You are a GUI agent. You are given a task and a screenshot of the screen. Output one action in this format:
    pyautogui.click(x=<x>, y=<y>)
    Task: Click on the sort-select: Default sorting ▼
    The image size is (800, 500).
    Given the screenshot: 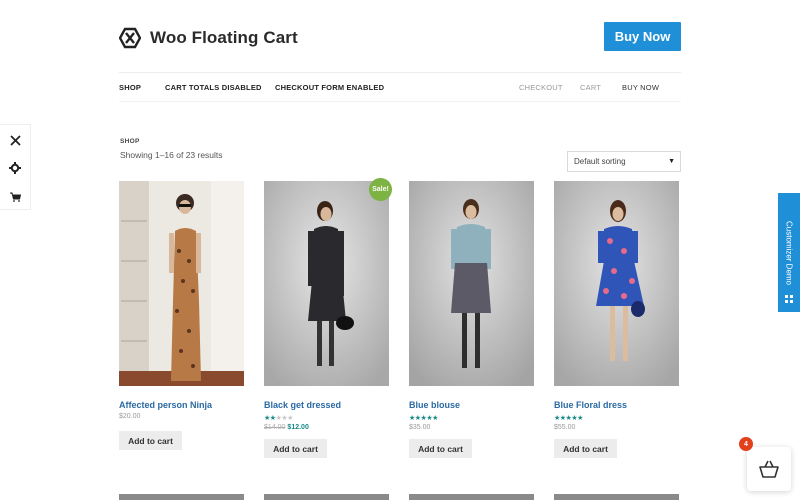 What is the action you would take?
    pyautogui.click(x=624, y=161)
    